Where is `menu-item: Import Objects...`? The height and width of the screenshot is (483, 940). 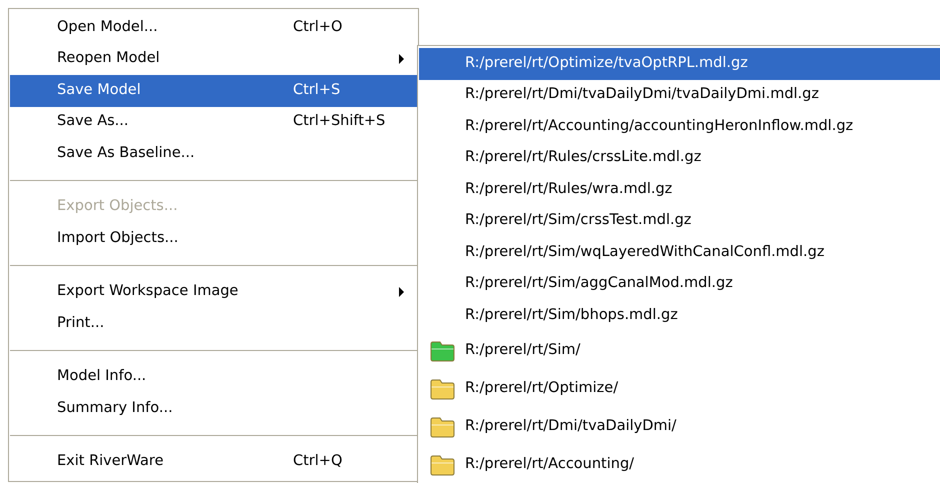 menu-item: Import Objects... is located at coordinates (213, 238).